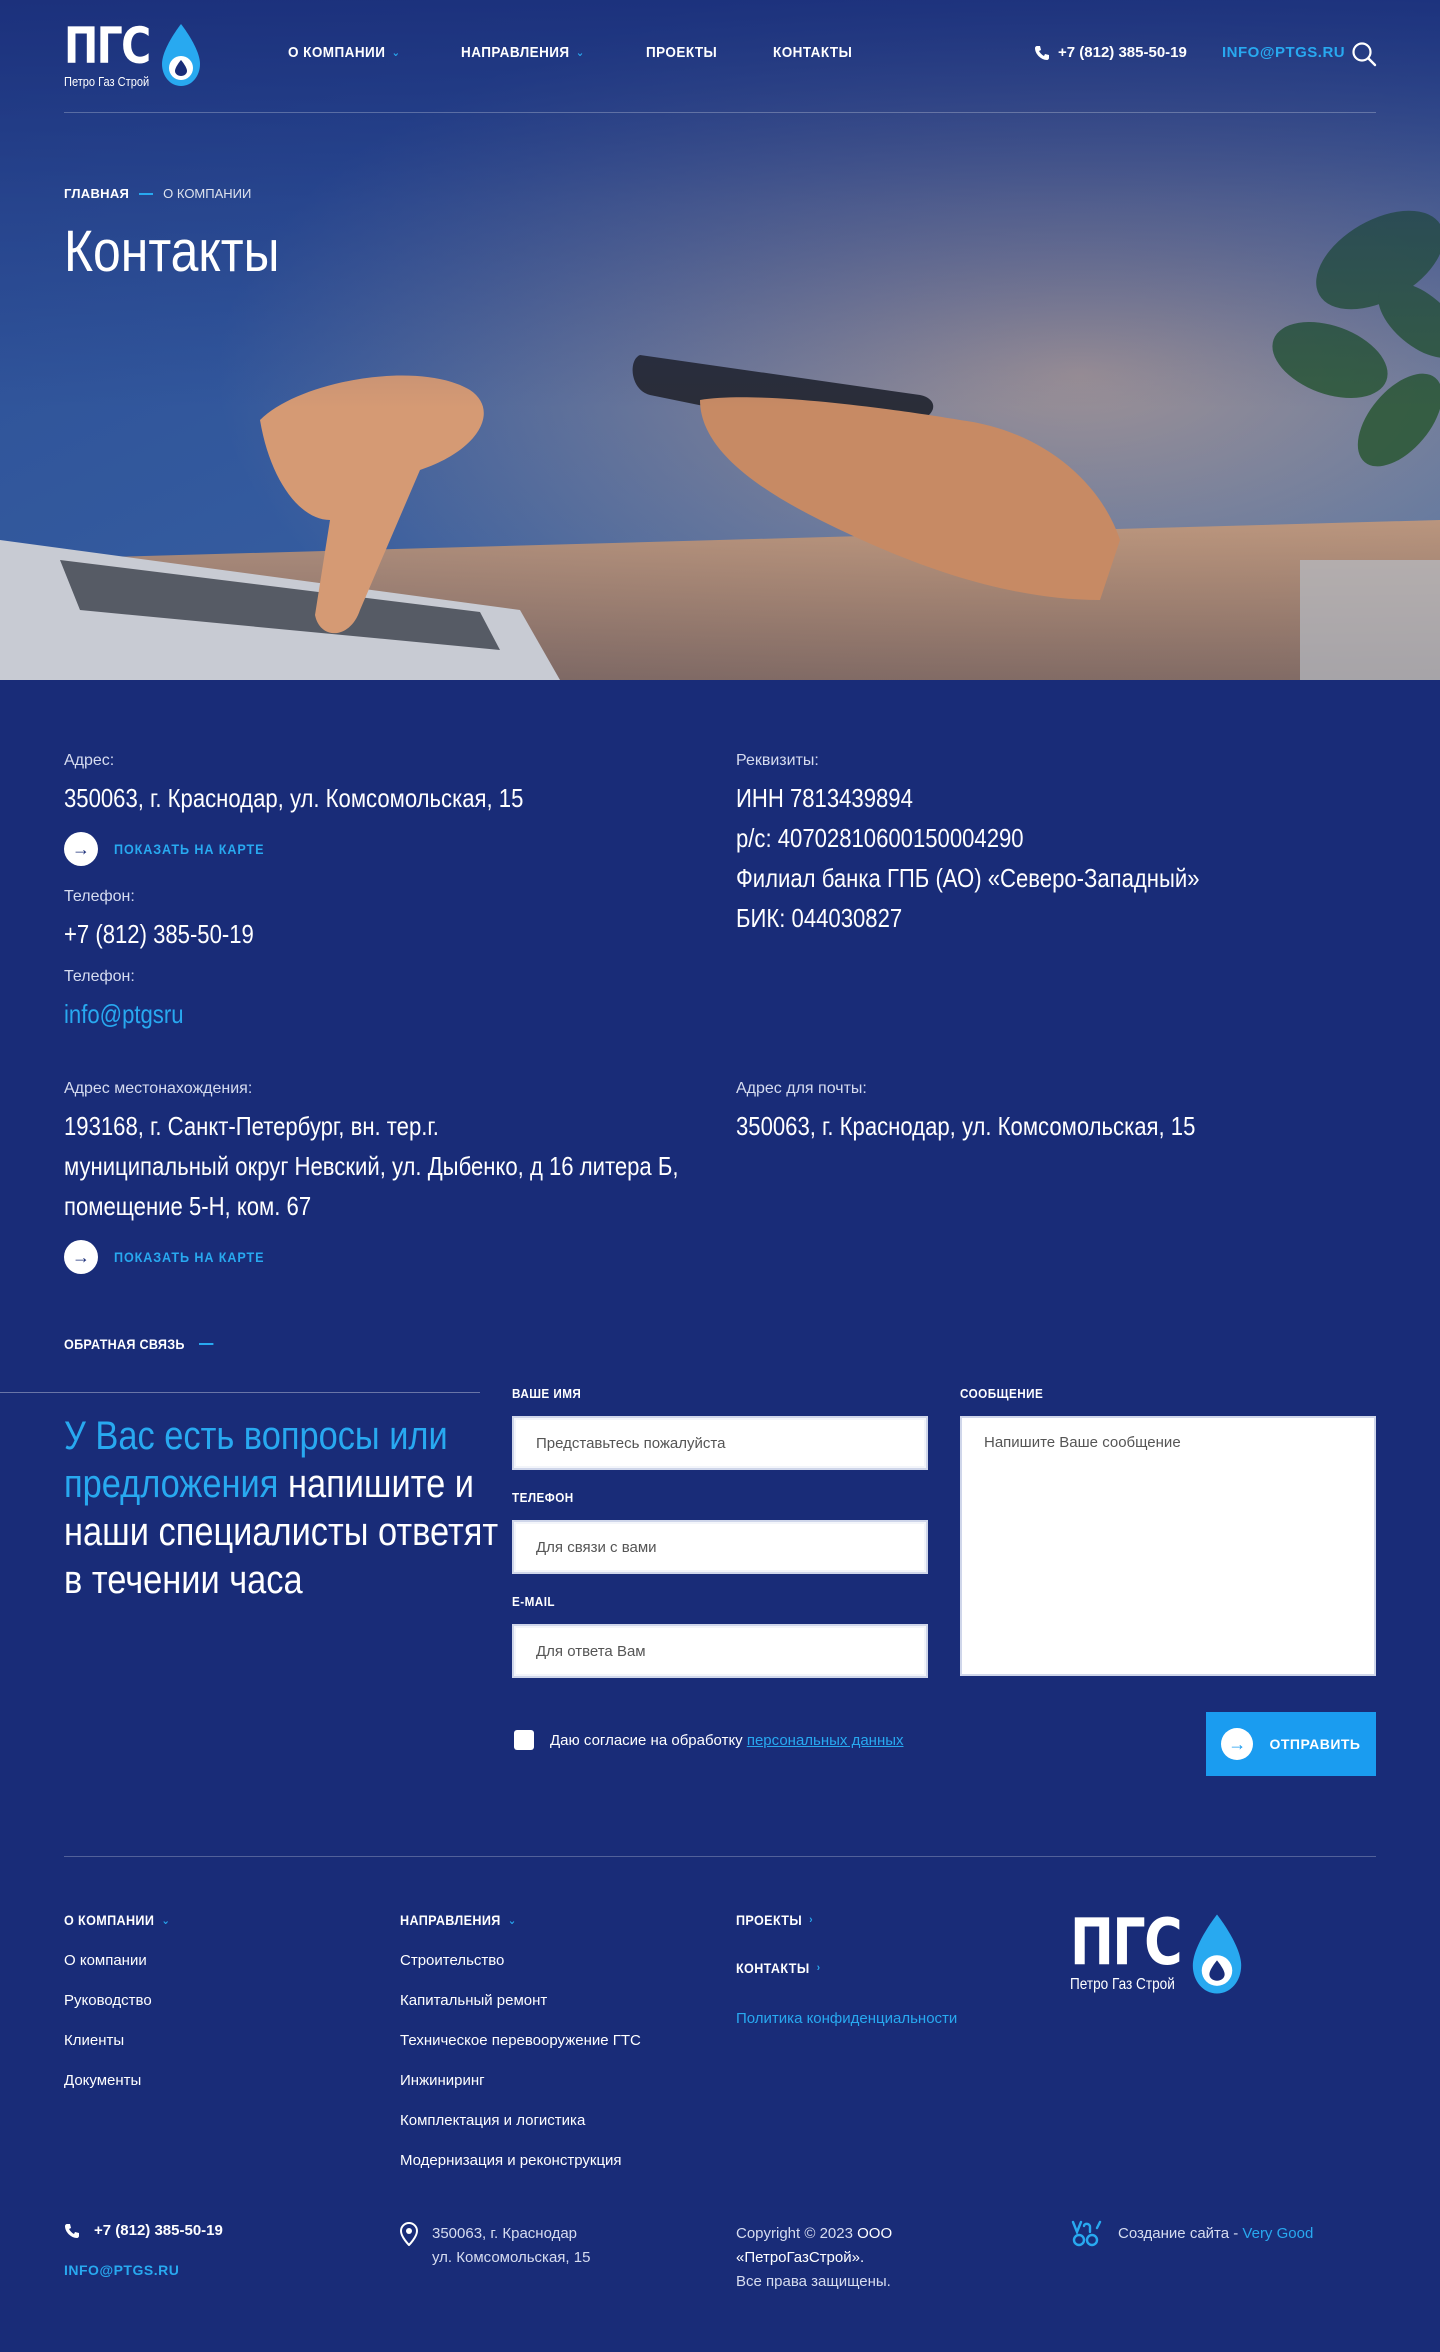 This screenshot has width=1440, height=2352. I want to click on nav-item-label: ПРОЕКТЫ, so click(682, 52).